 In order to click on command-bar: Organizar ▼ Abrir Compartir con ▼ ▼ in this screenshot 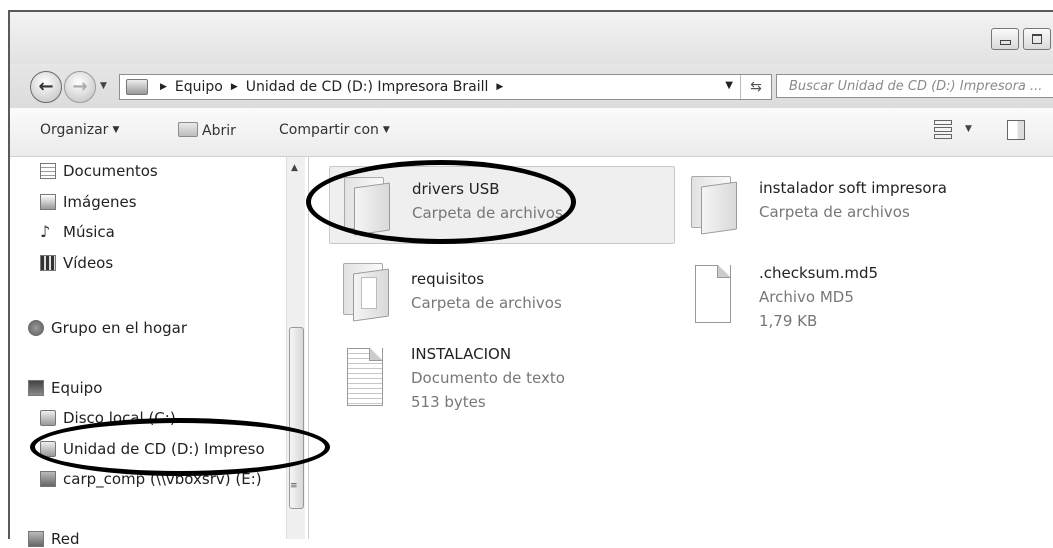, I will do `click(531, 132)`.